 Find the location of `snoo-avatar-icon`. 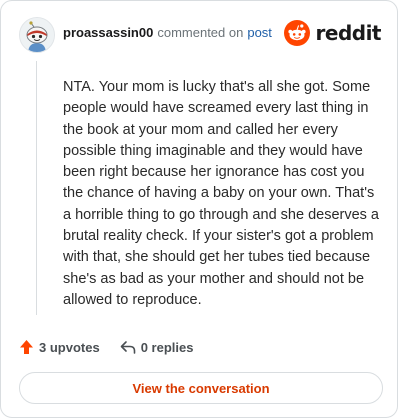

snoo-avatar-icon is located at coordinates (37, 35).